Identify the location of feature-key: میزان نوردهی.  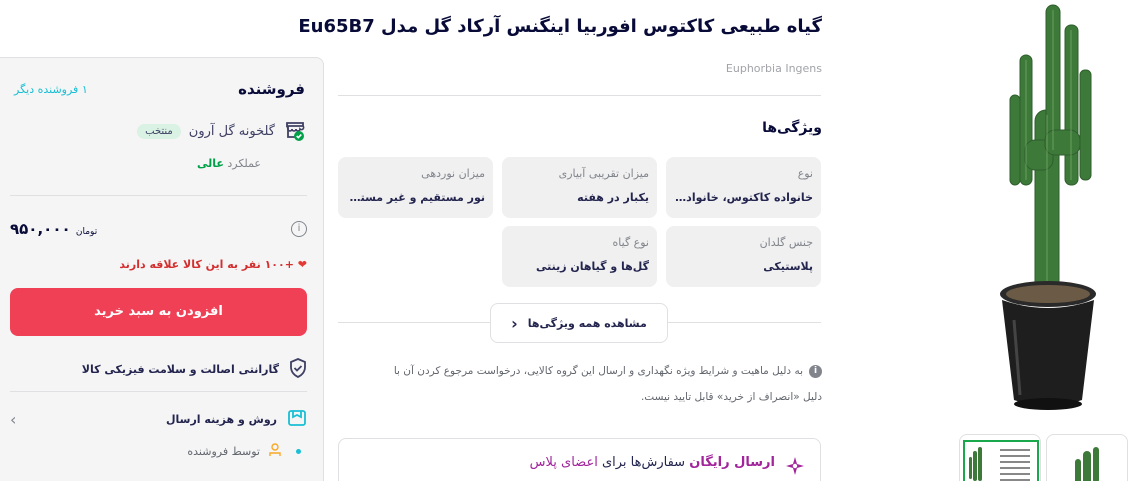
(453, 173).